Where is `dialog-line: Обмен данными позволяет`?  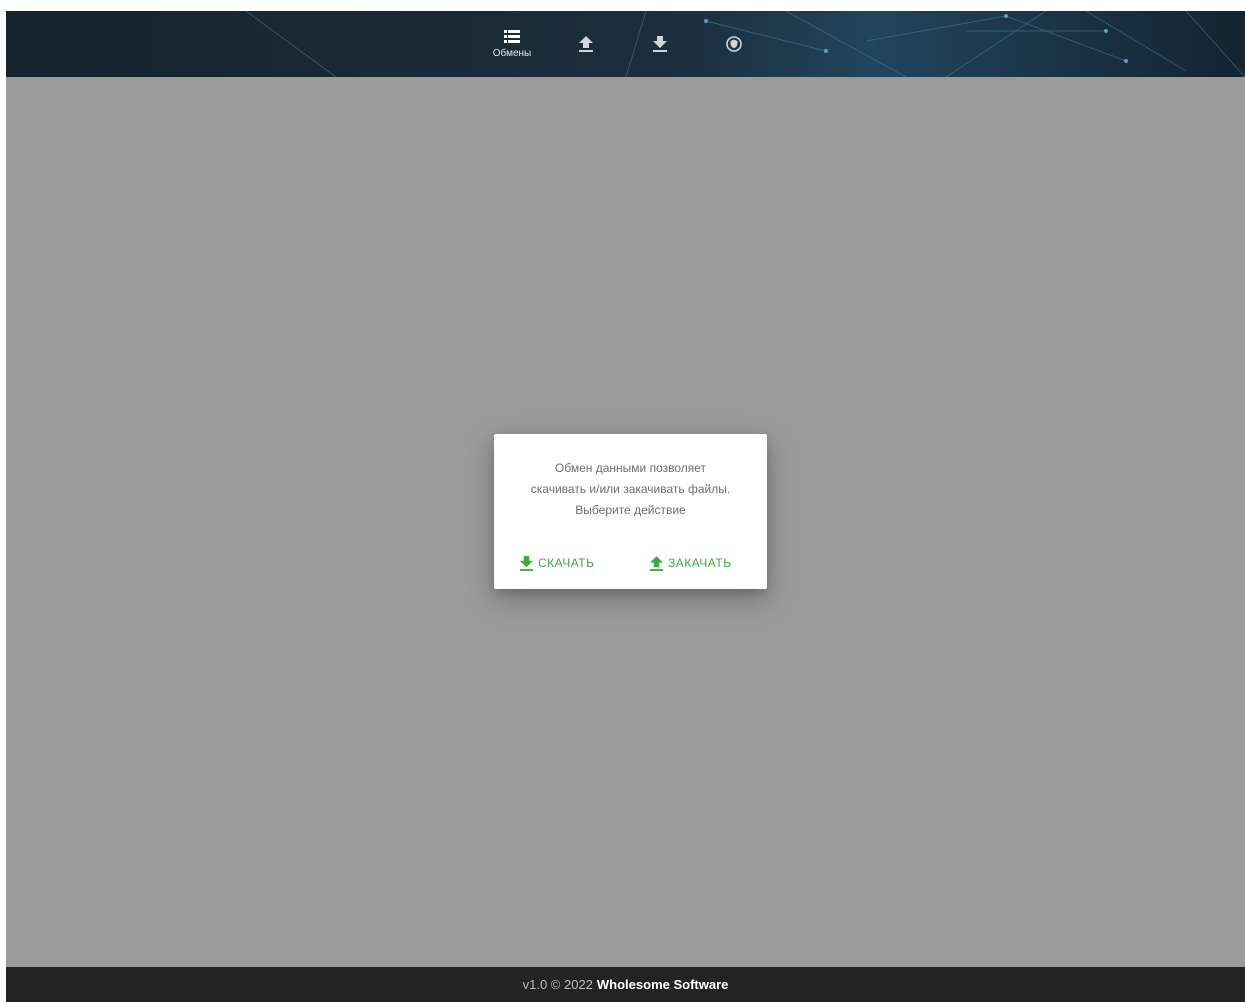
dialog-line: Обмен данными позволяет is located at coordinates (630, 468).